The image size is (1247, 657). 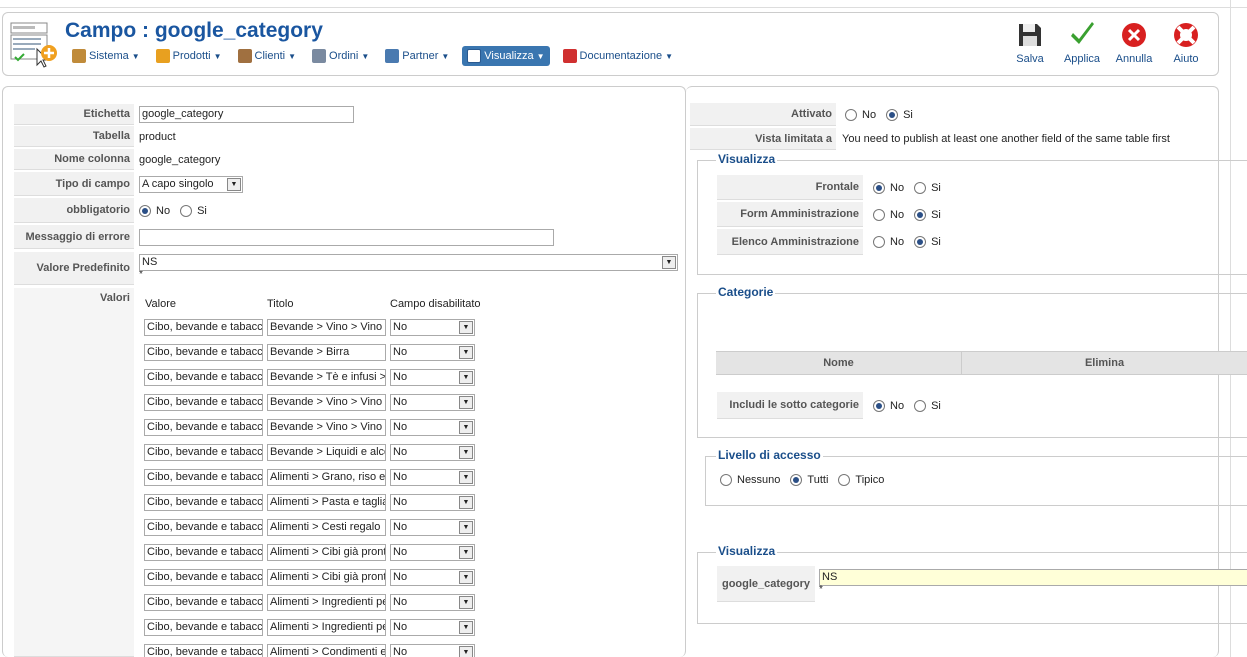 What do you see at coordinates (326, 477) in the screenshot?
I see `titolo-input: Alimenti > Grano, riso e c` at bounding box center [326, 477].